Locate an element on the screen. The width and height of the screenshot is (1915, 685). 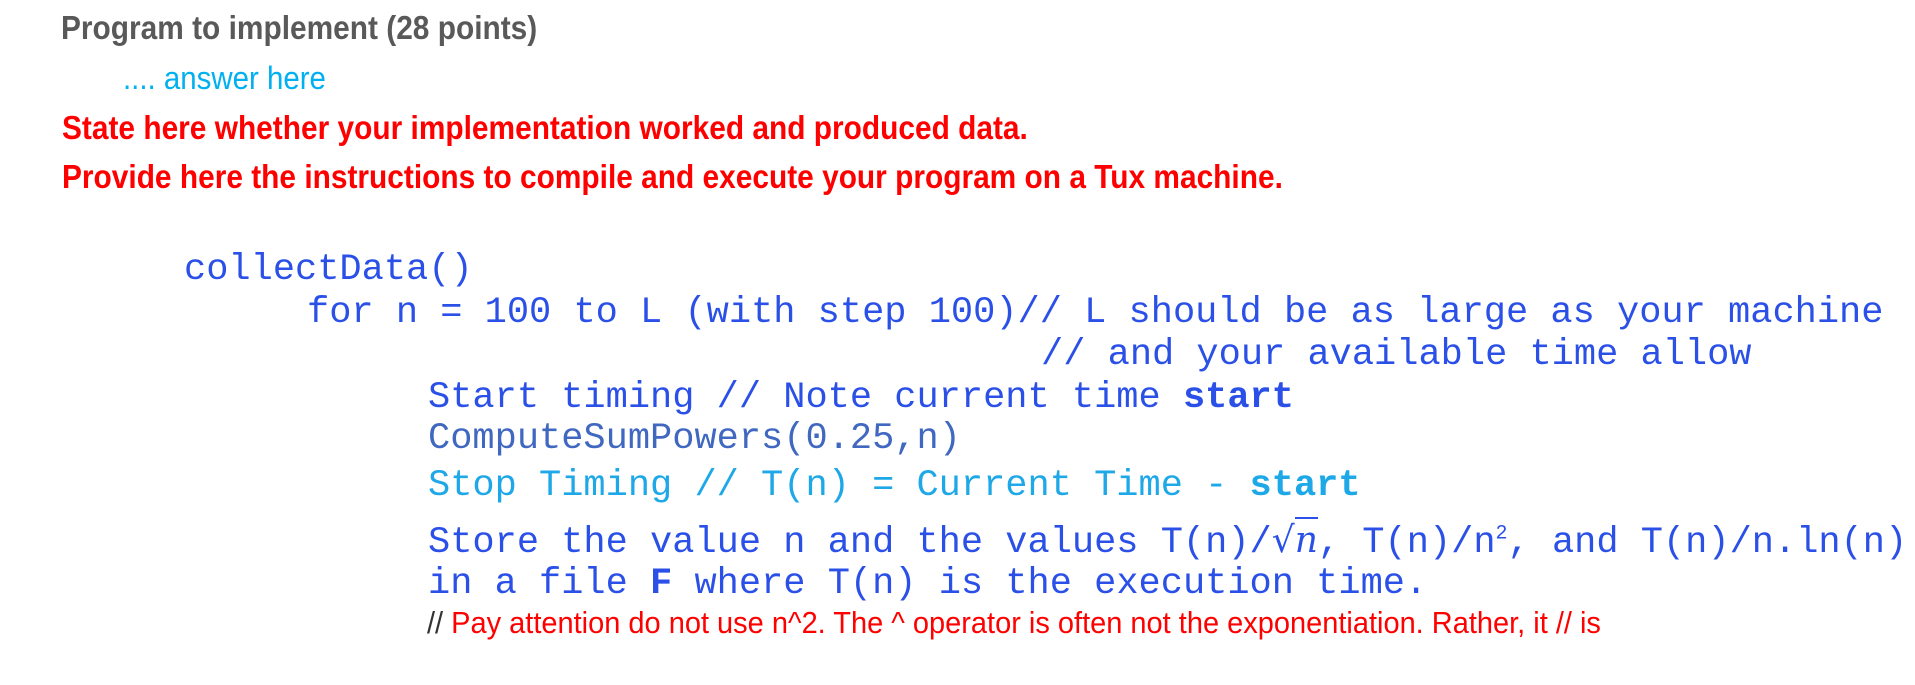
code-text: Store the value n and the values T(n)/ is located at coordinates (850, 543).